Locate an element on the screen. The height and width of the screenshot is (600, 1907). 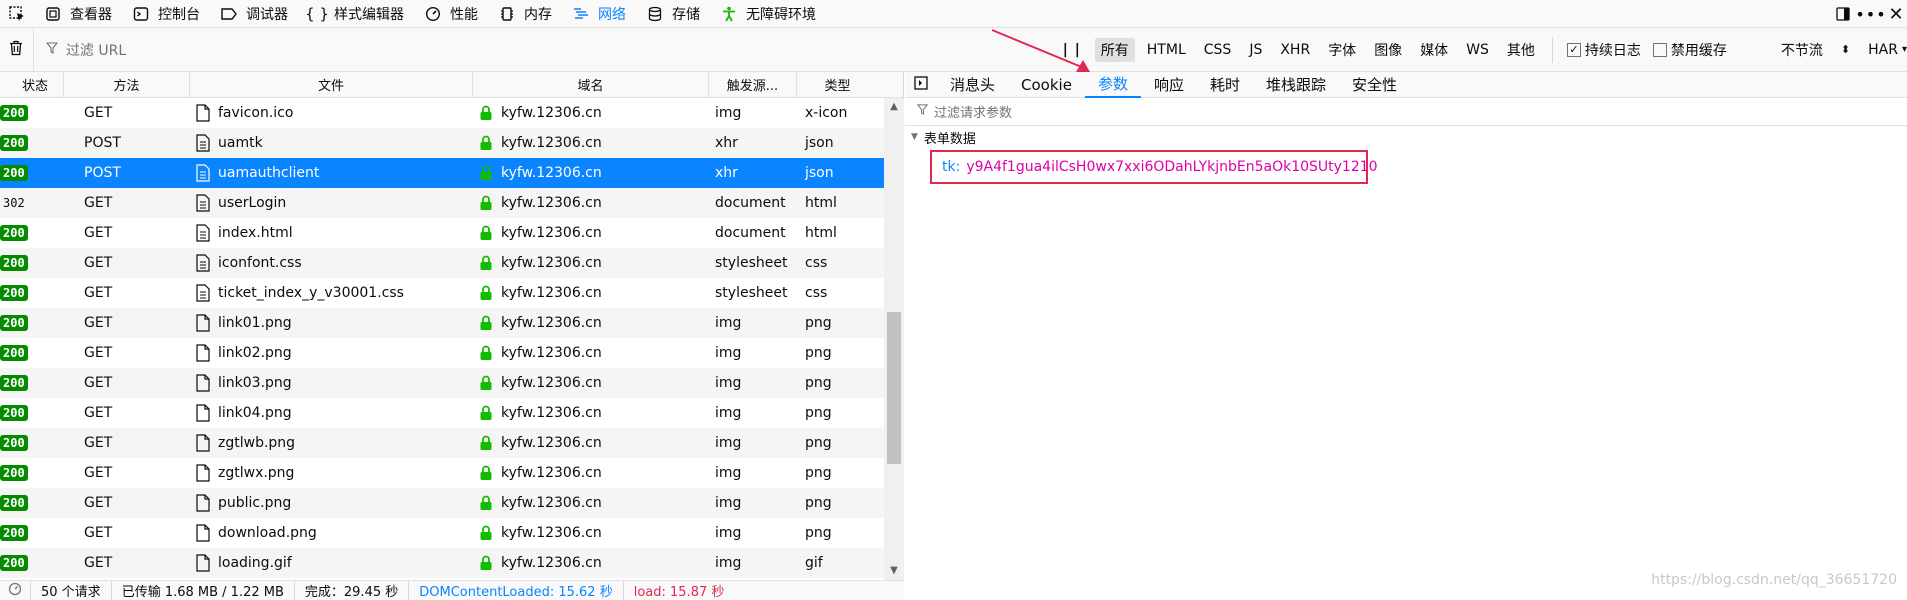
table-row: 302 GET userLogin kyfw.12306.cn document html is located at coordinates (442, 203).